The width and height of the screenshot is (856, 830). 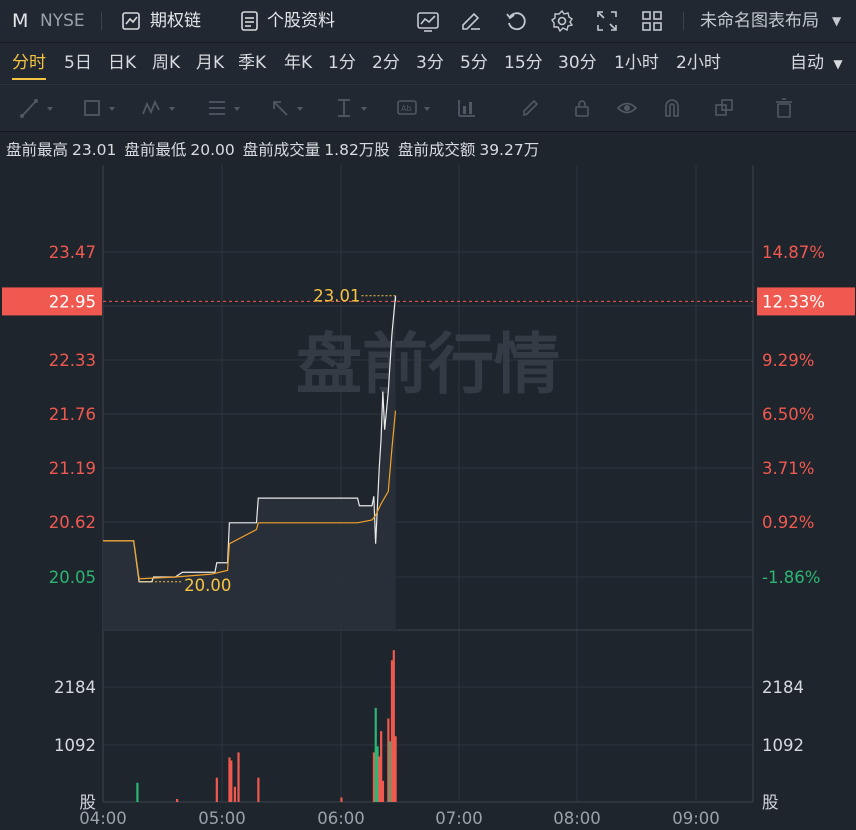 What do you see at coordinates (103, 818) in the screenshot?
I see `time-tick-0: 04:00` at bounding box center [103, 818].